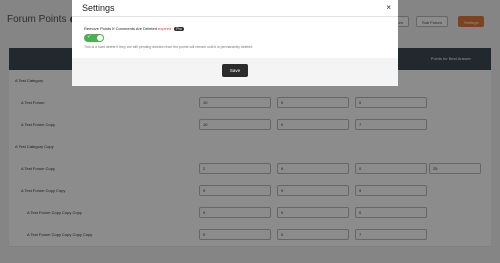  I want to click on pro-badge: Pro, so click(179, 29).